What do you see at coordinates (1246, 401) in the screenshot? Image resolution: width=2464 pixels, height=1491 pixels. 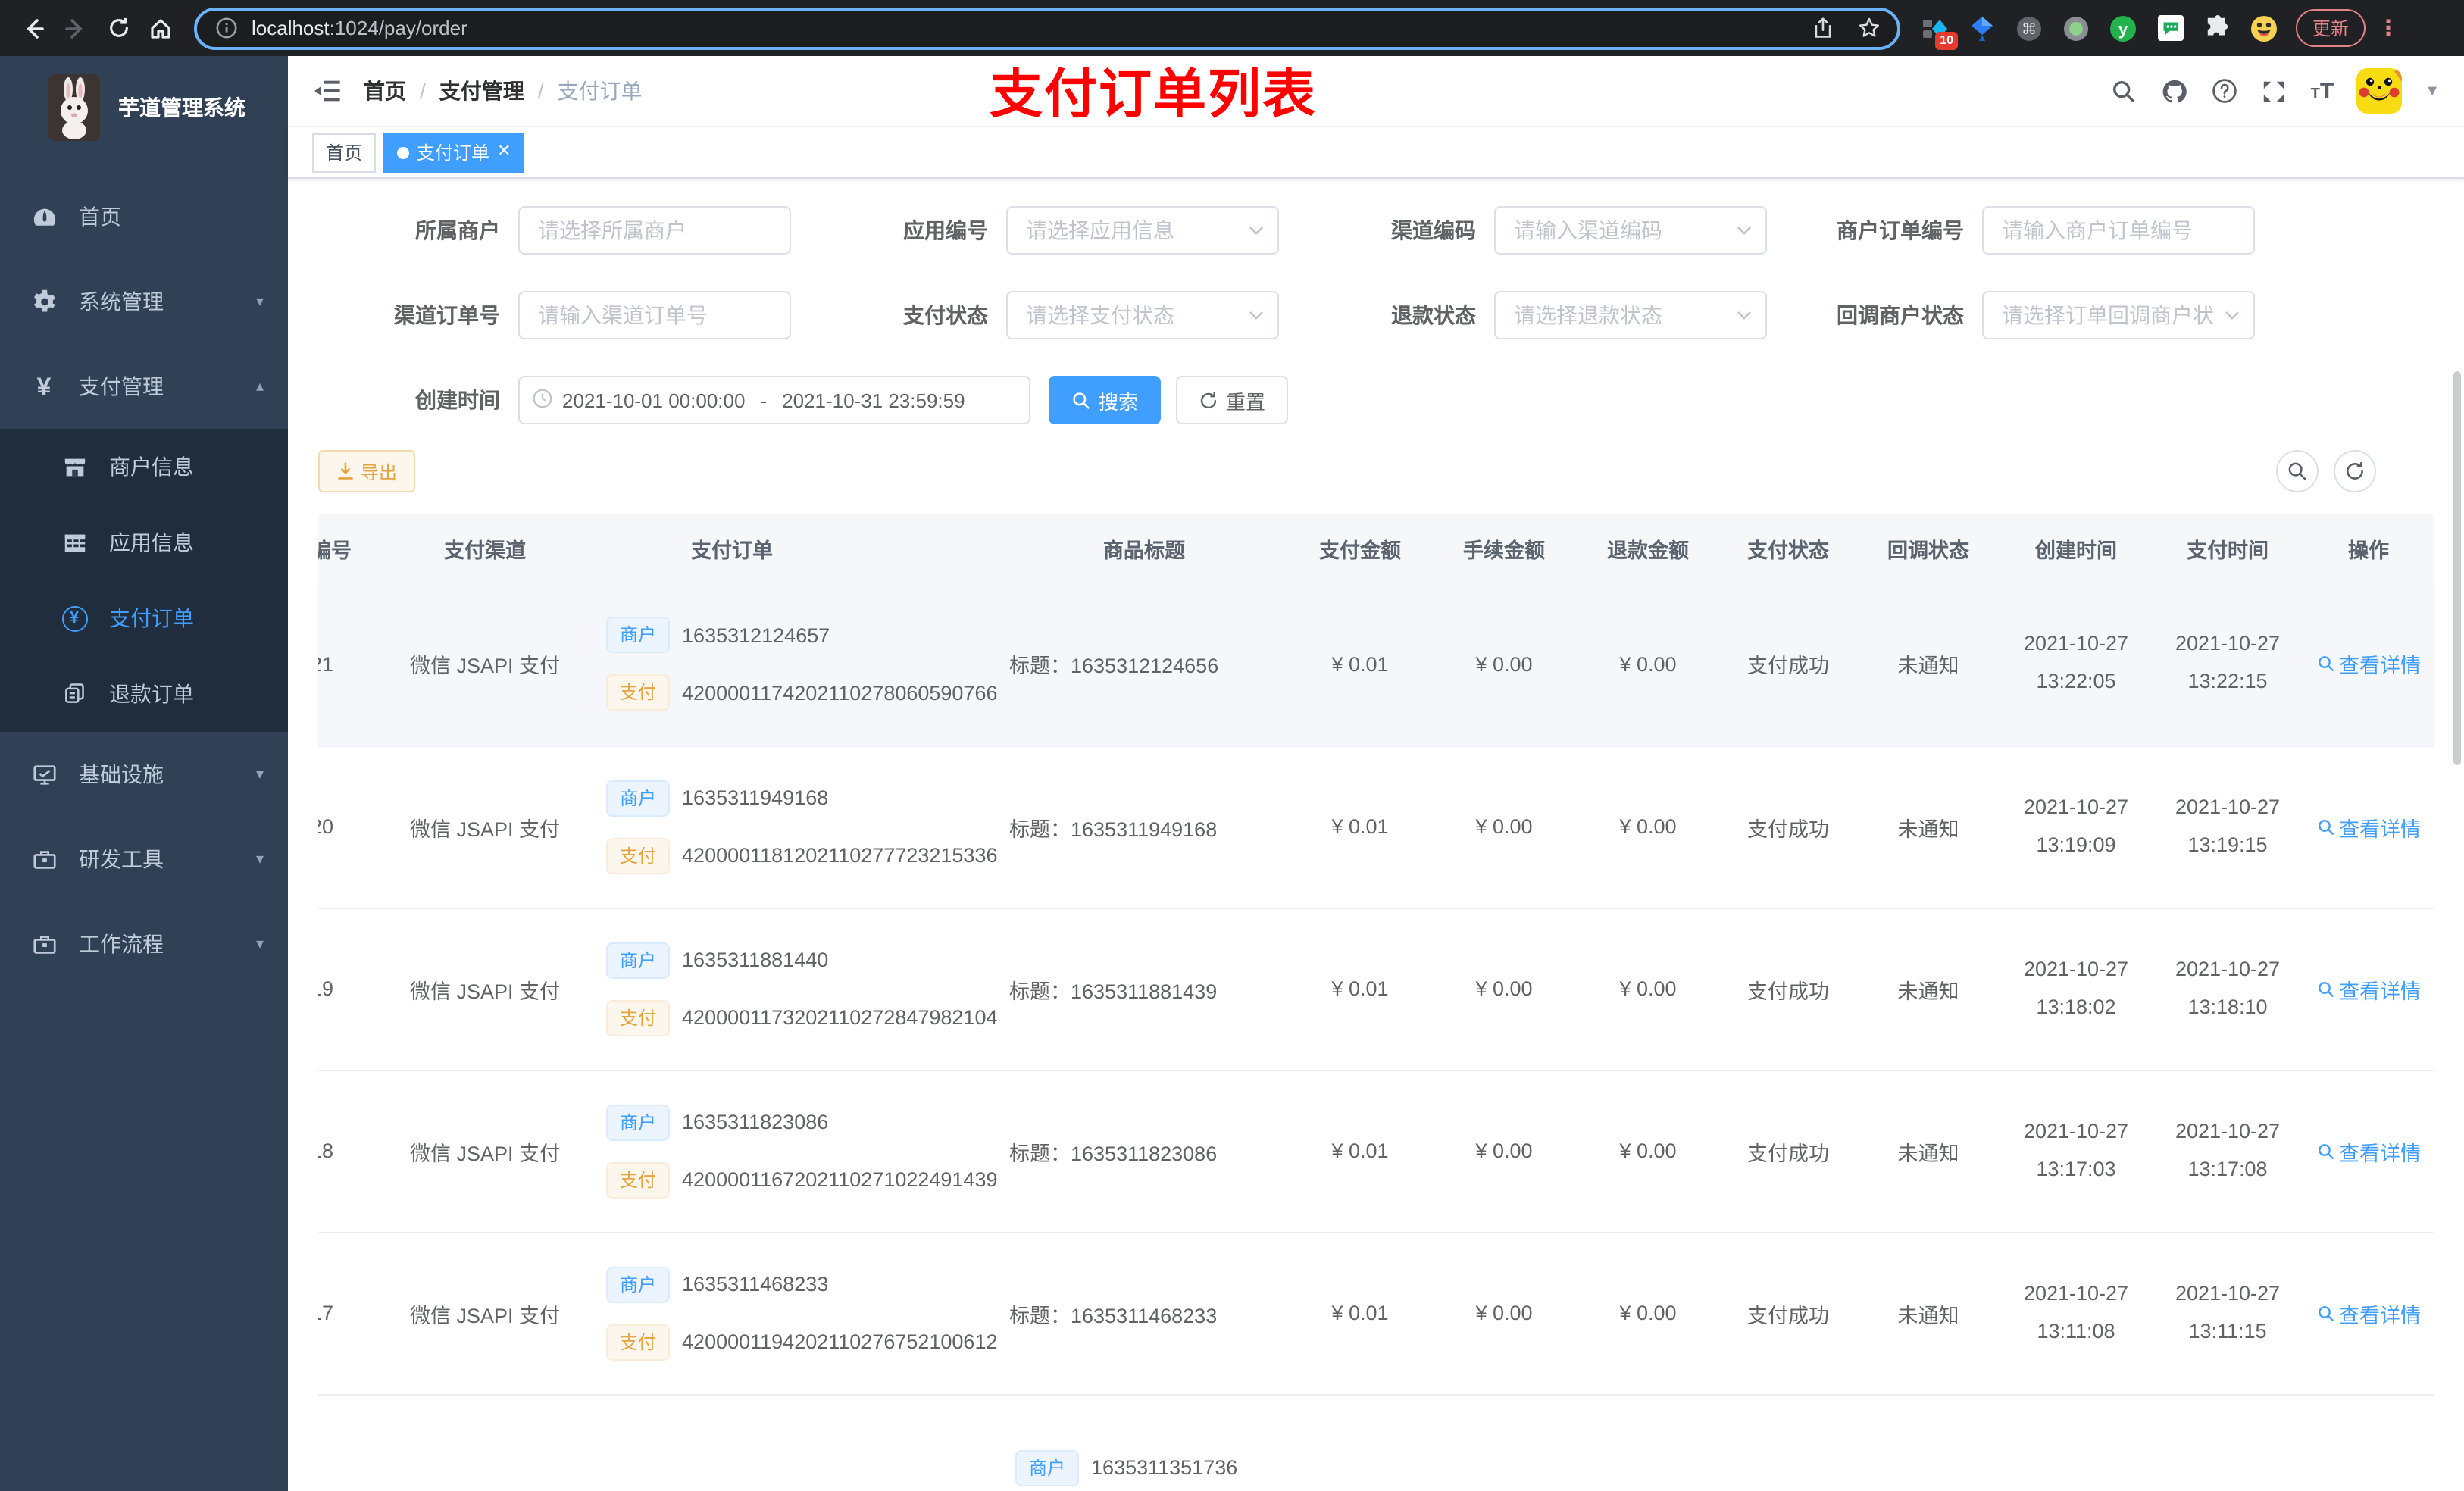 I see `reset-button-label: 重置` at bounding box center [1246, 401].